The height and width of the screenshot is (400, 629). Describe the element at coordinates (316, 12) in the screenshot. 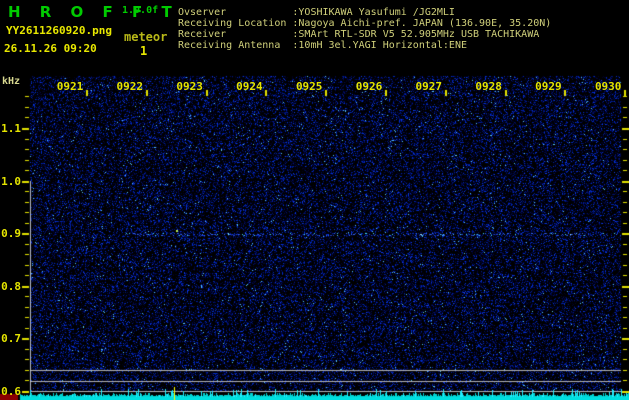

I see `info-line: Ovserver :YOSHIKAWA Yasufumi /JG2MLI` at that location.